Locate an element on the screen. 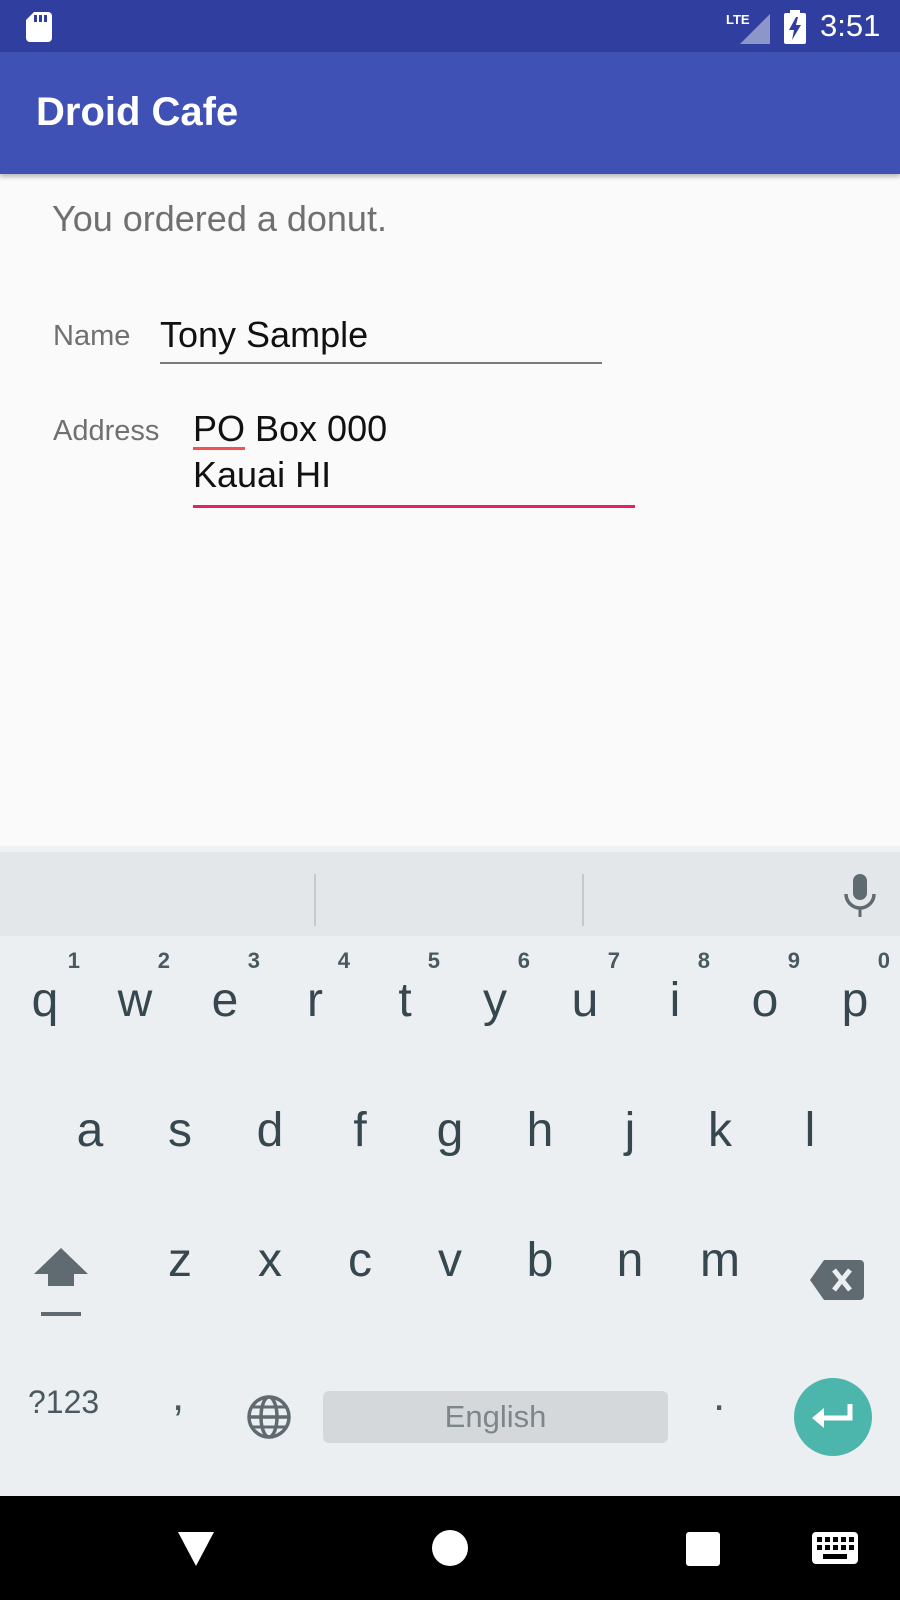 Image resolution: width=900 pixels, height=1600 pixels. symbols-key: ?123 is located at coordinates (63, 1402).